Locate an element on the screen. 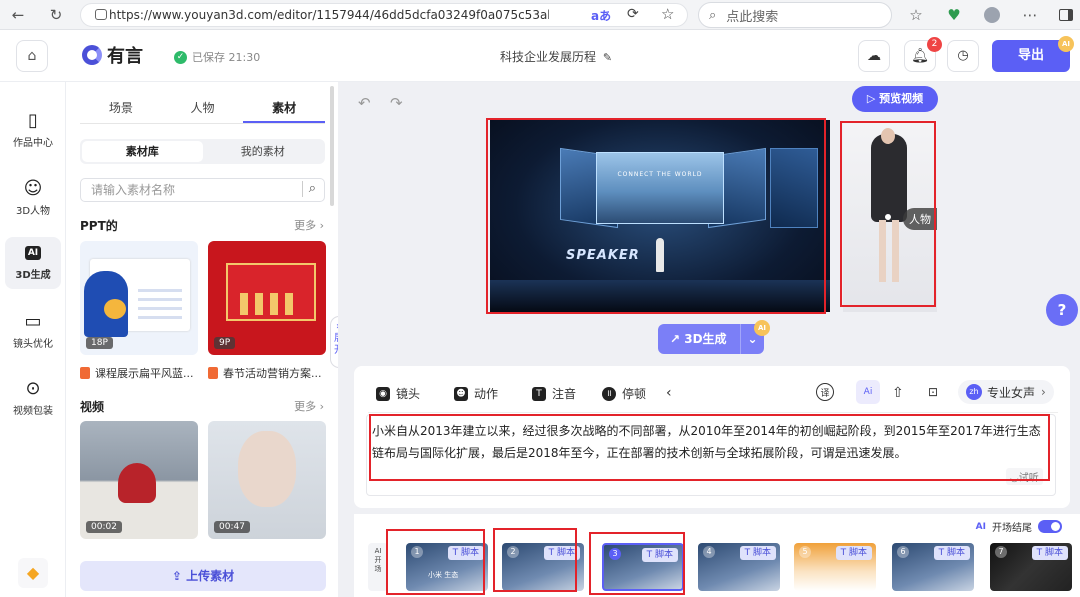 This screenshot has width=1080, height=597. vip-button: ◆ is located at coordinates (33, 573).